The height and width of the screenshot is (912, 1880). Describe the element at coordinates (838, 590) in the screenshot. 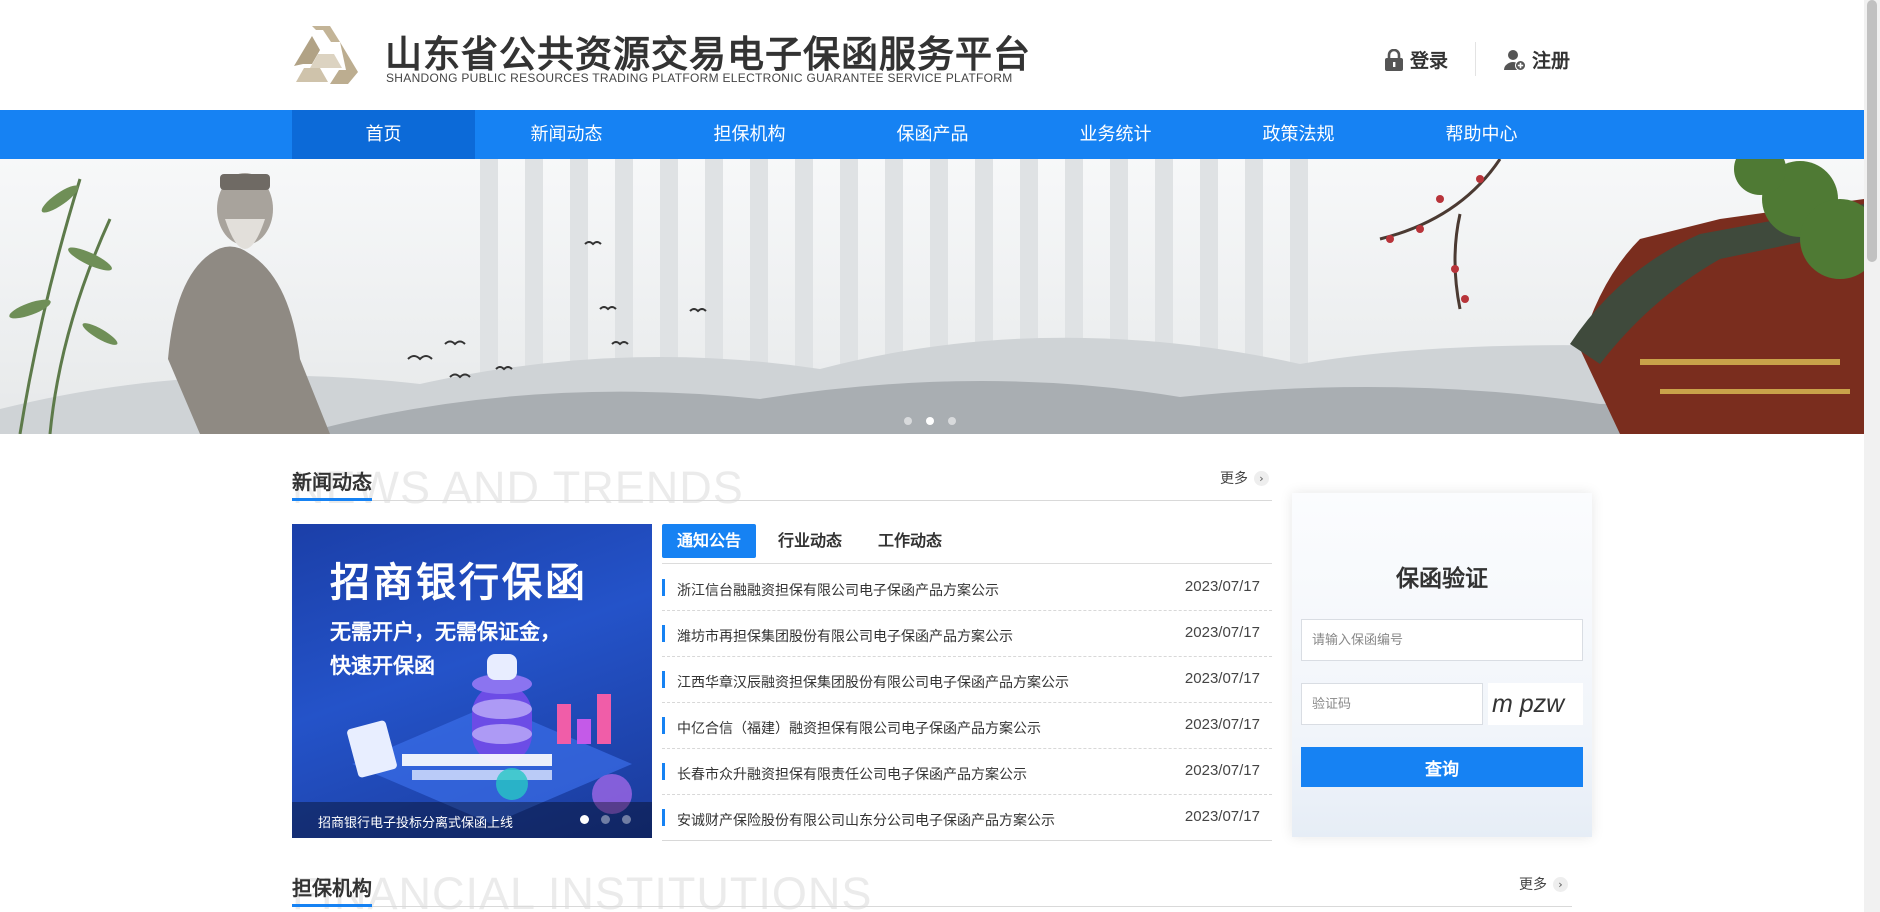

I see `news-title: 浙江信台融融资担保有限公司电子保函产品方案公示` at that location.